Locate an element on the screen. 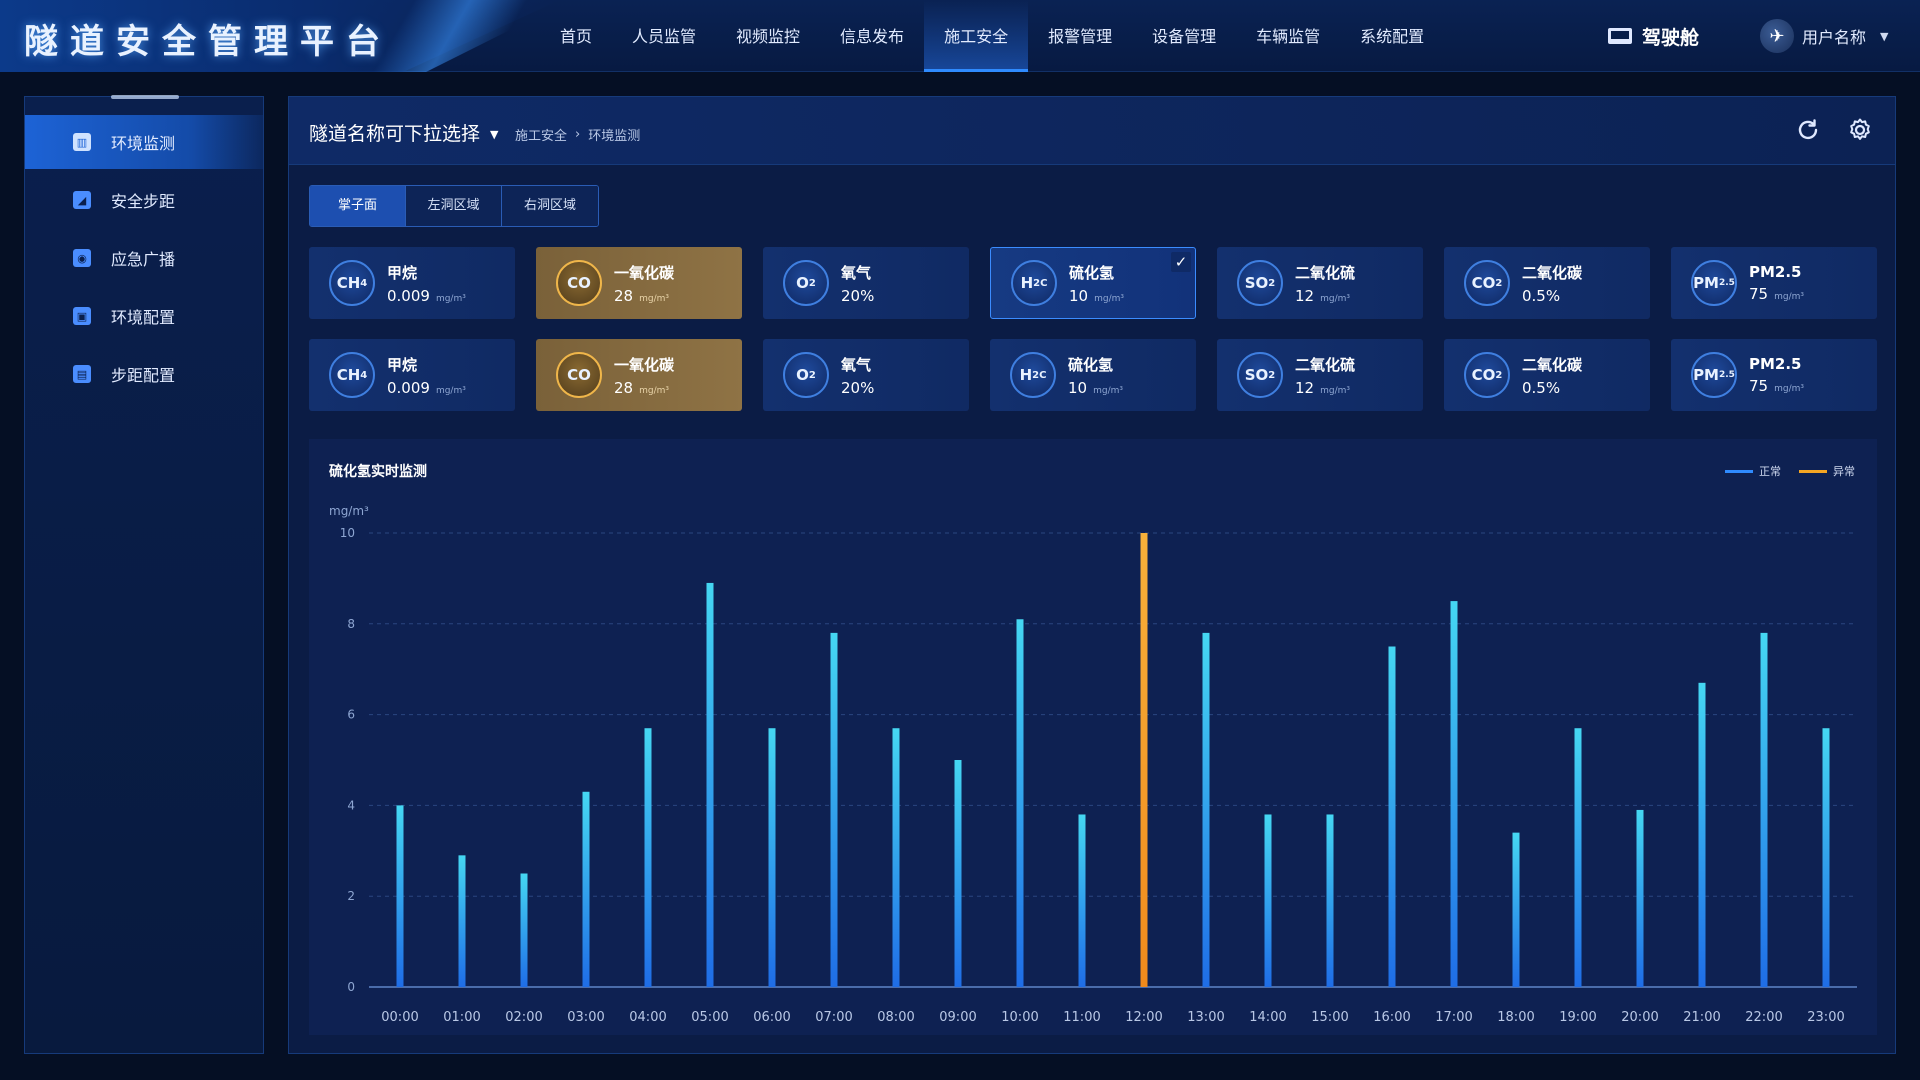 The width and height of the screenshot is (1920, 1080). area-tab: 掌子面 is located at coordinates (358, 206).